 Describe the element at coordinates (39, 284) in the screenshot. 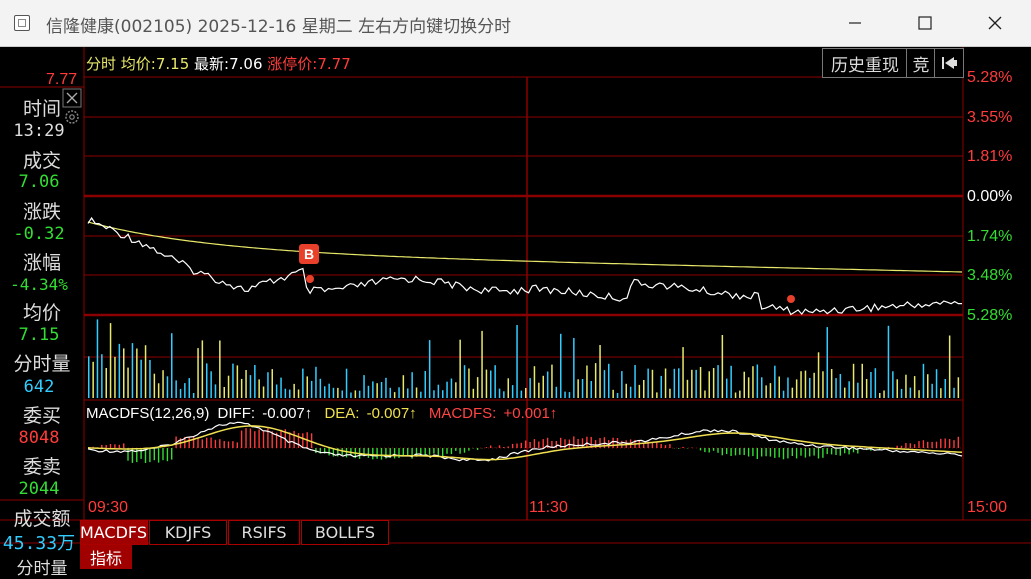

I see `sidebar-pct-value: -4.34%` at that location.